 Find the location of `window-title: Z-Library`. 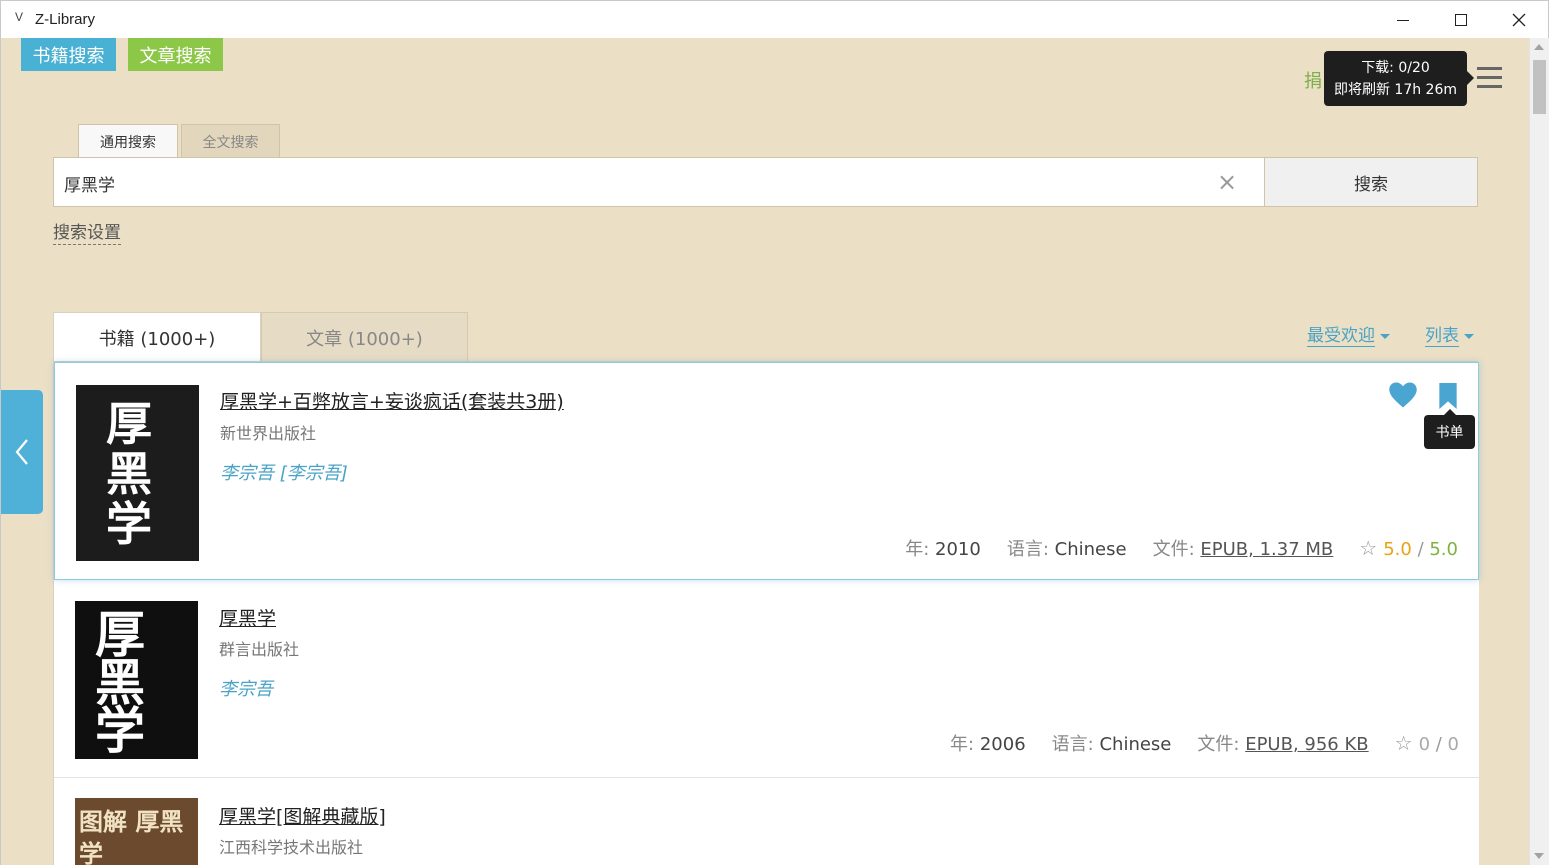

window-title: Z-Library is located at coordinates (65, 19).